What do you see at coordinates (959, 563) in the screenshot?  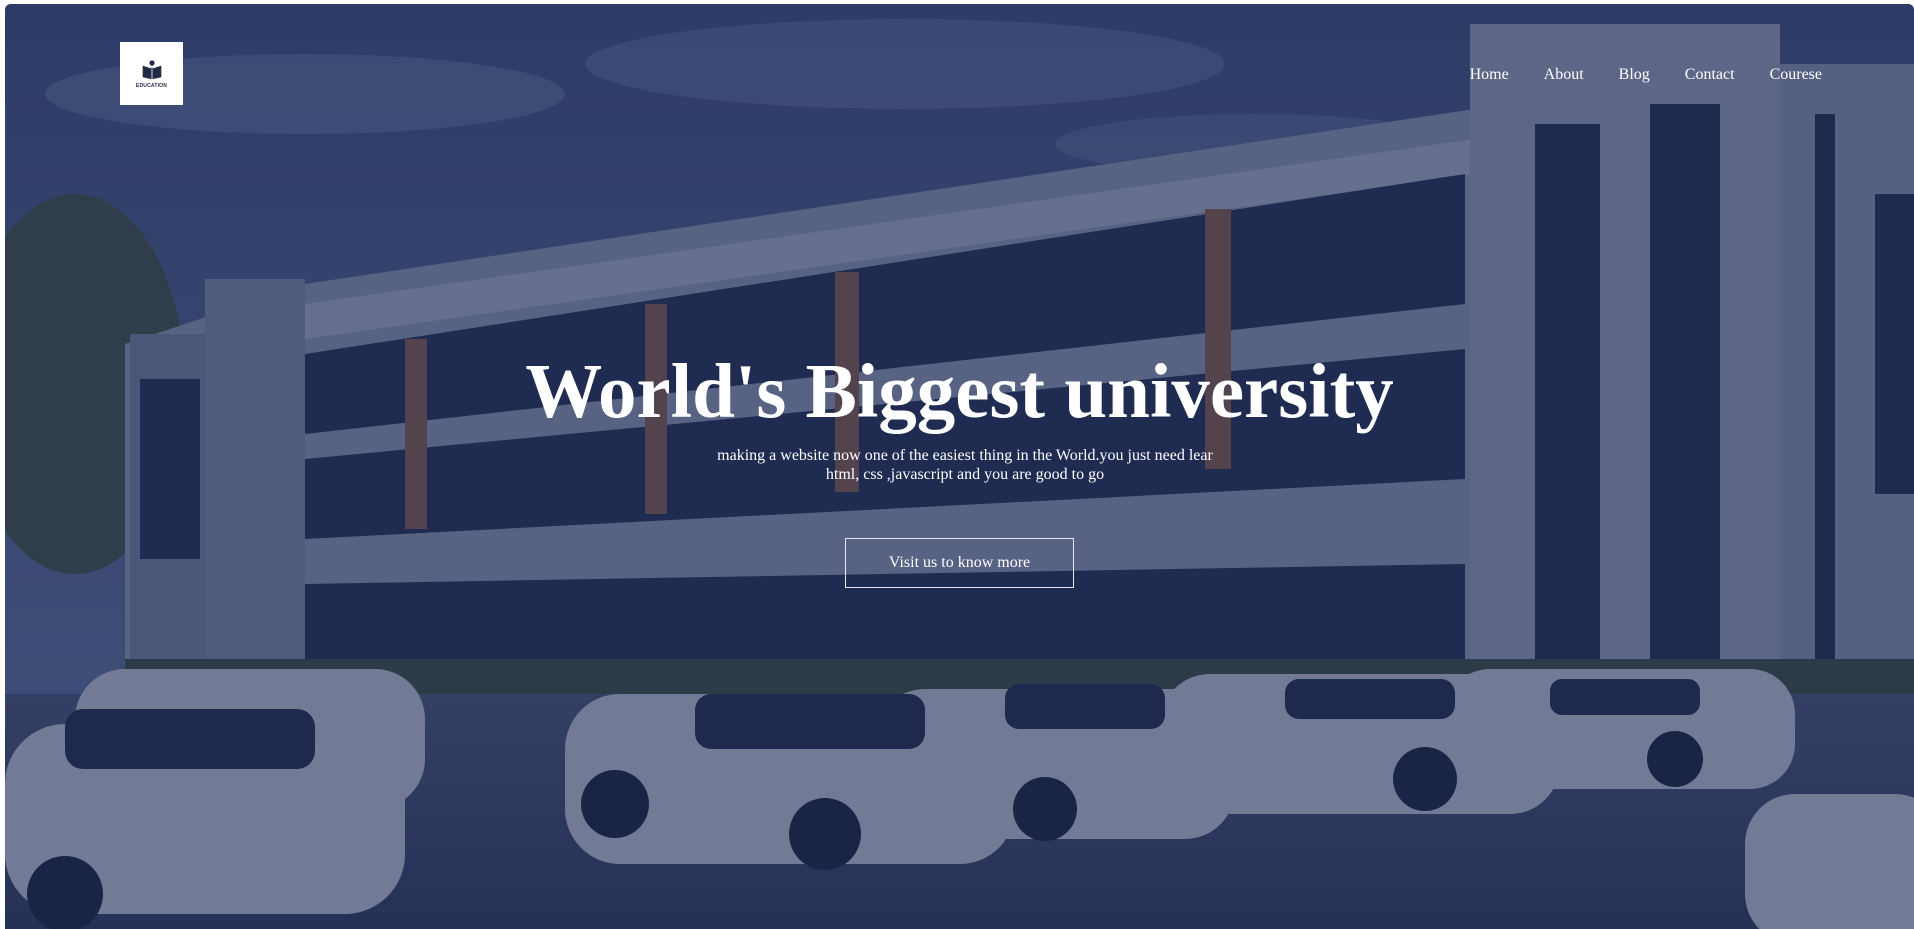 I see `visit-us-button: Visit us to know more` at bounding box center [959, 563].